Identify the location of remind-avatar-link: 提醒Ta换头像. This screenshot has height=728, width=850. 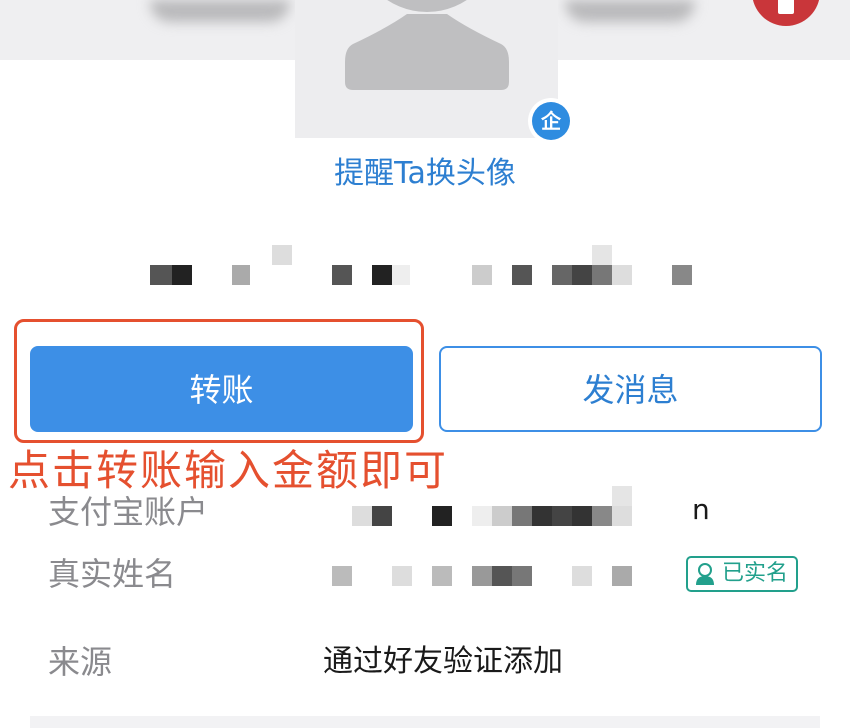
(425, 174).